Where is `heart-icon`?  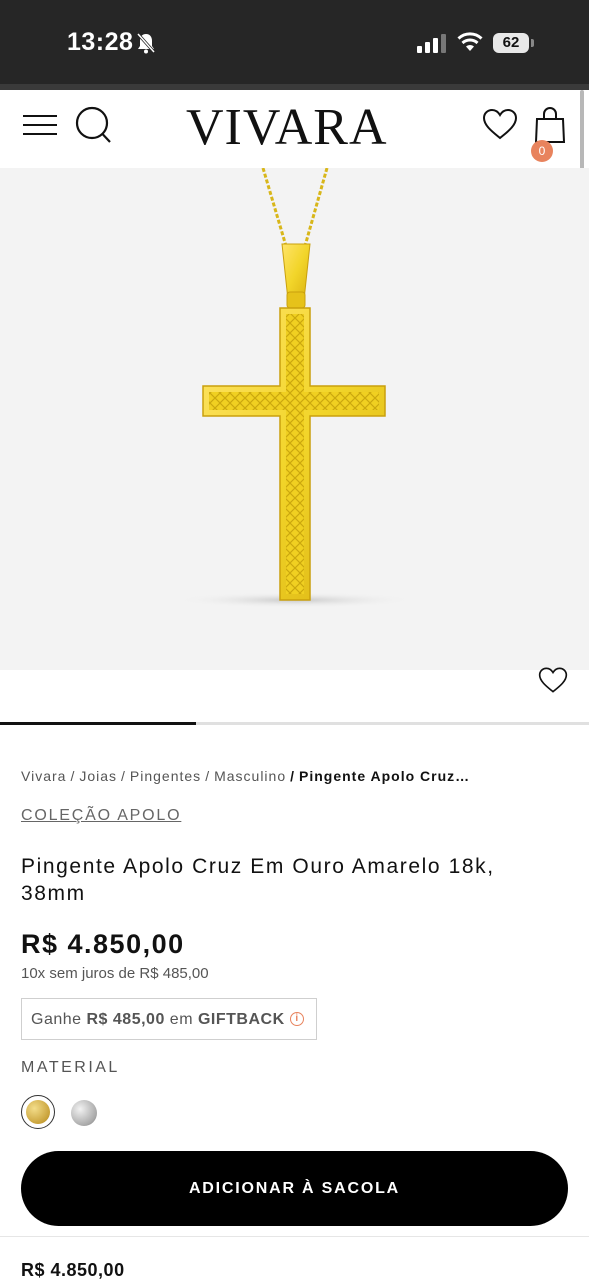 heart-icon is located at coordinates (500, 124).